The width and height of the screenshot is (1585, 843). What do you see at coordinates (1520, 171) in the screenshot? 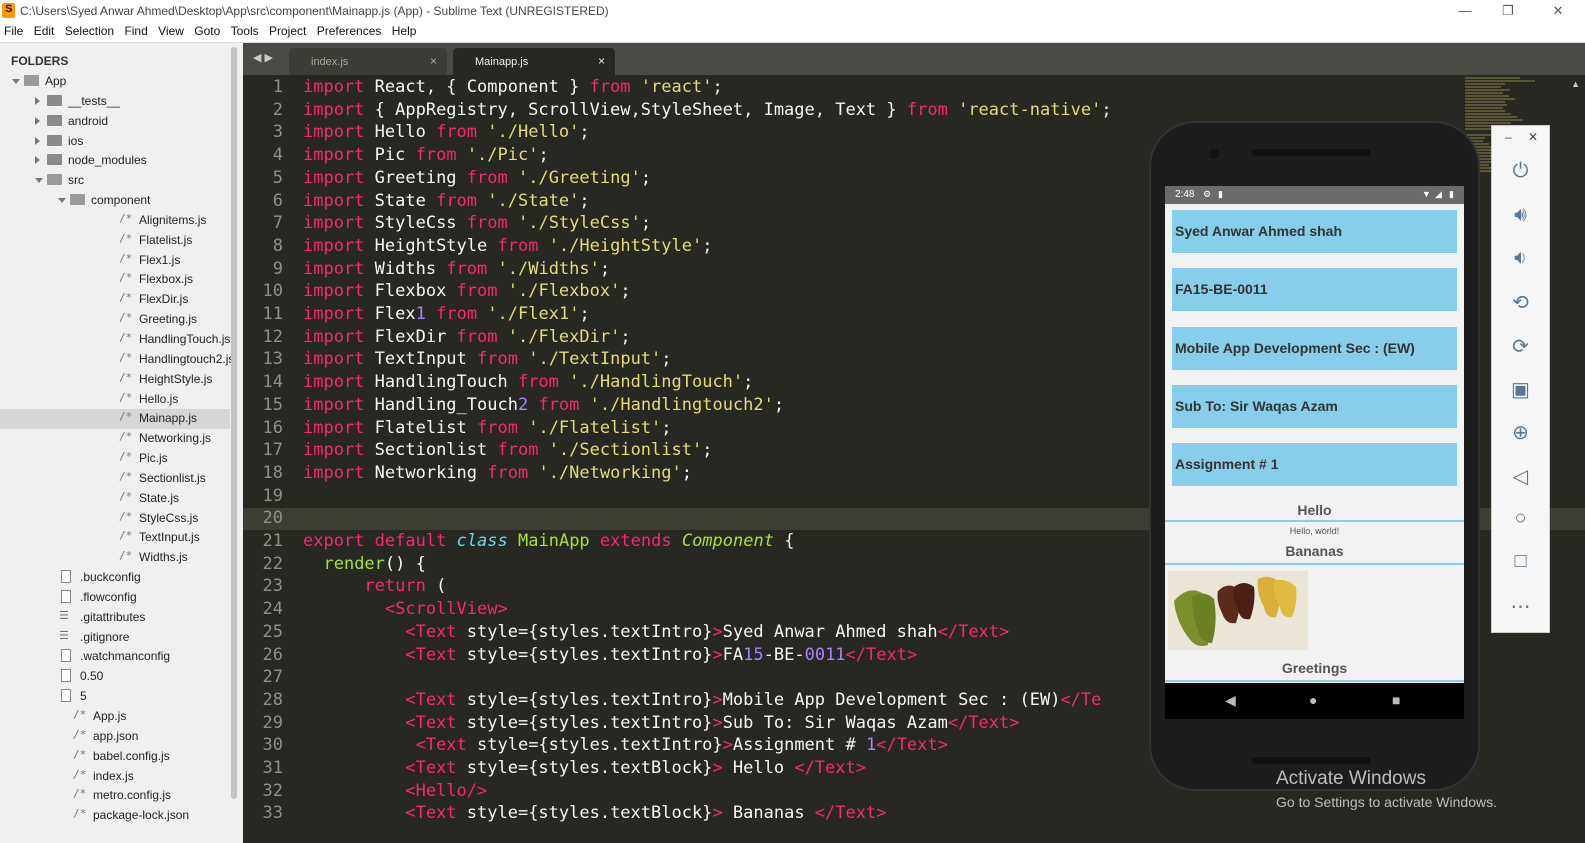
I see `power-icon: ⏻` at bounding box center [1520, 171].